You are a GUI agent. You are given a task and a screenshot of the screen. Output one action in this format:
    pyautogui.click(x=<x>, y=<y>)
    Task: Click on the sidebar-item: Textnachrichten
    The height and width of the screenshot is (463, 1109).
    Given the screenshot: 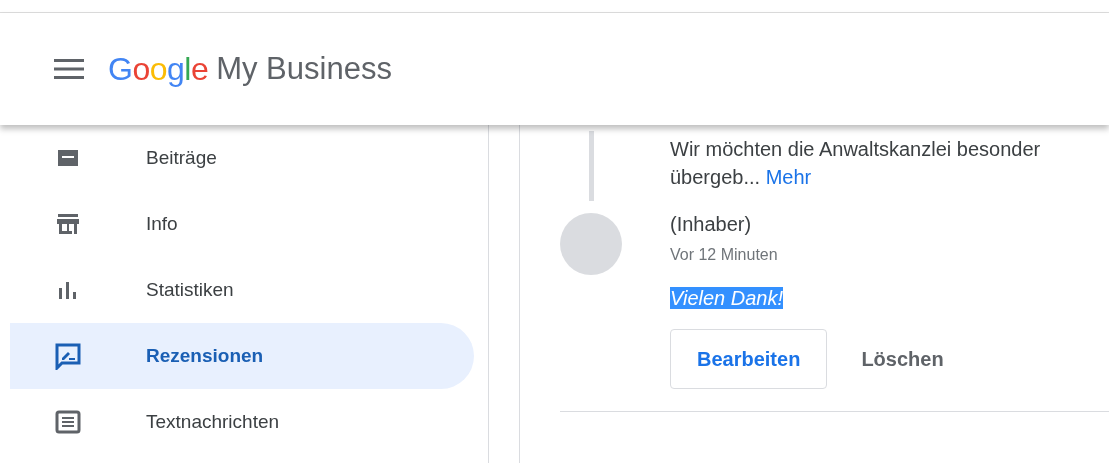 What is the action you would take?
    pyautogui.click(x=242, y=422)
    